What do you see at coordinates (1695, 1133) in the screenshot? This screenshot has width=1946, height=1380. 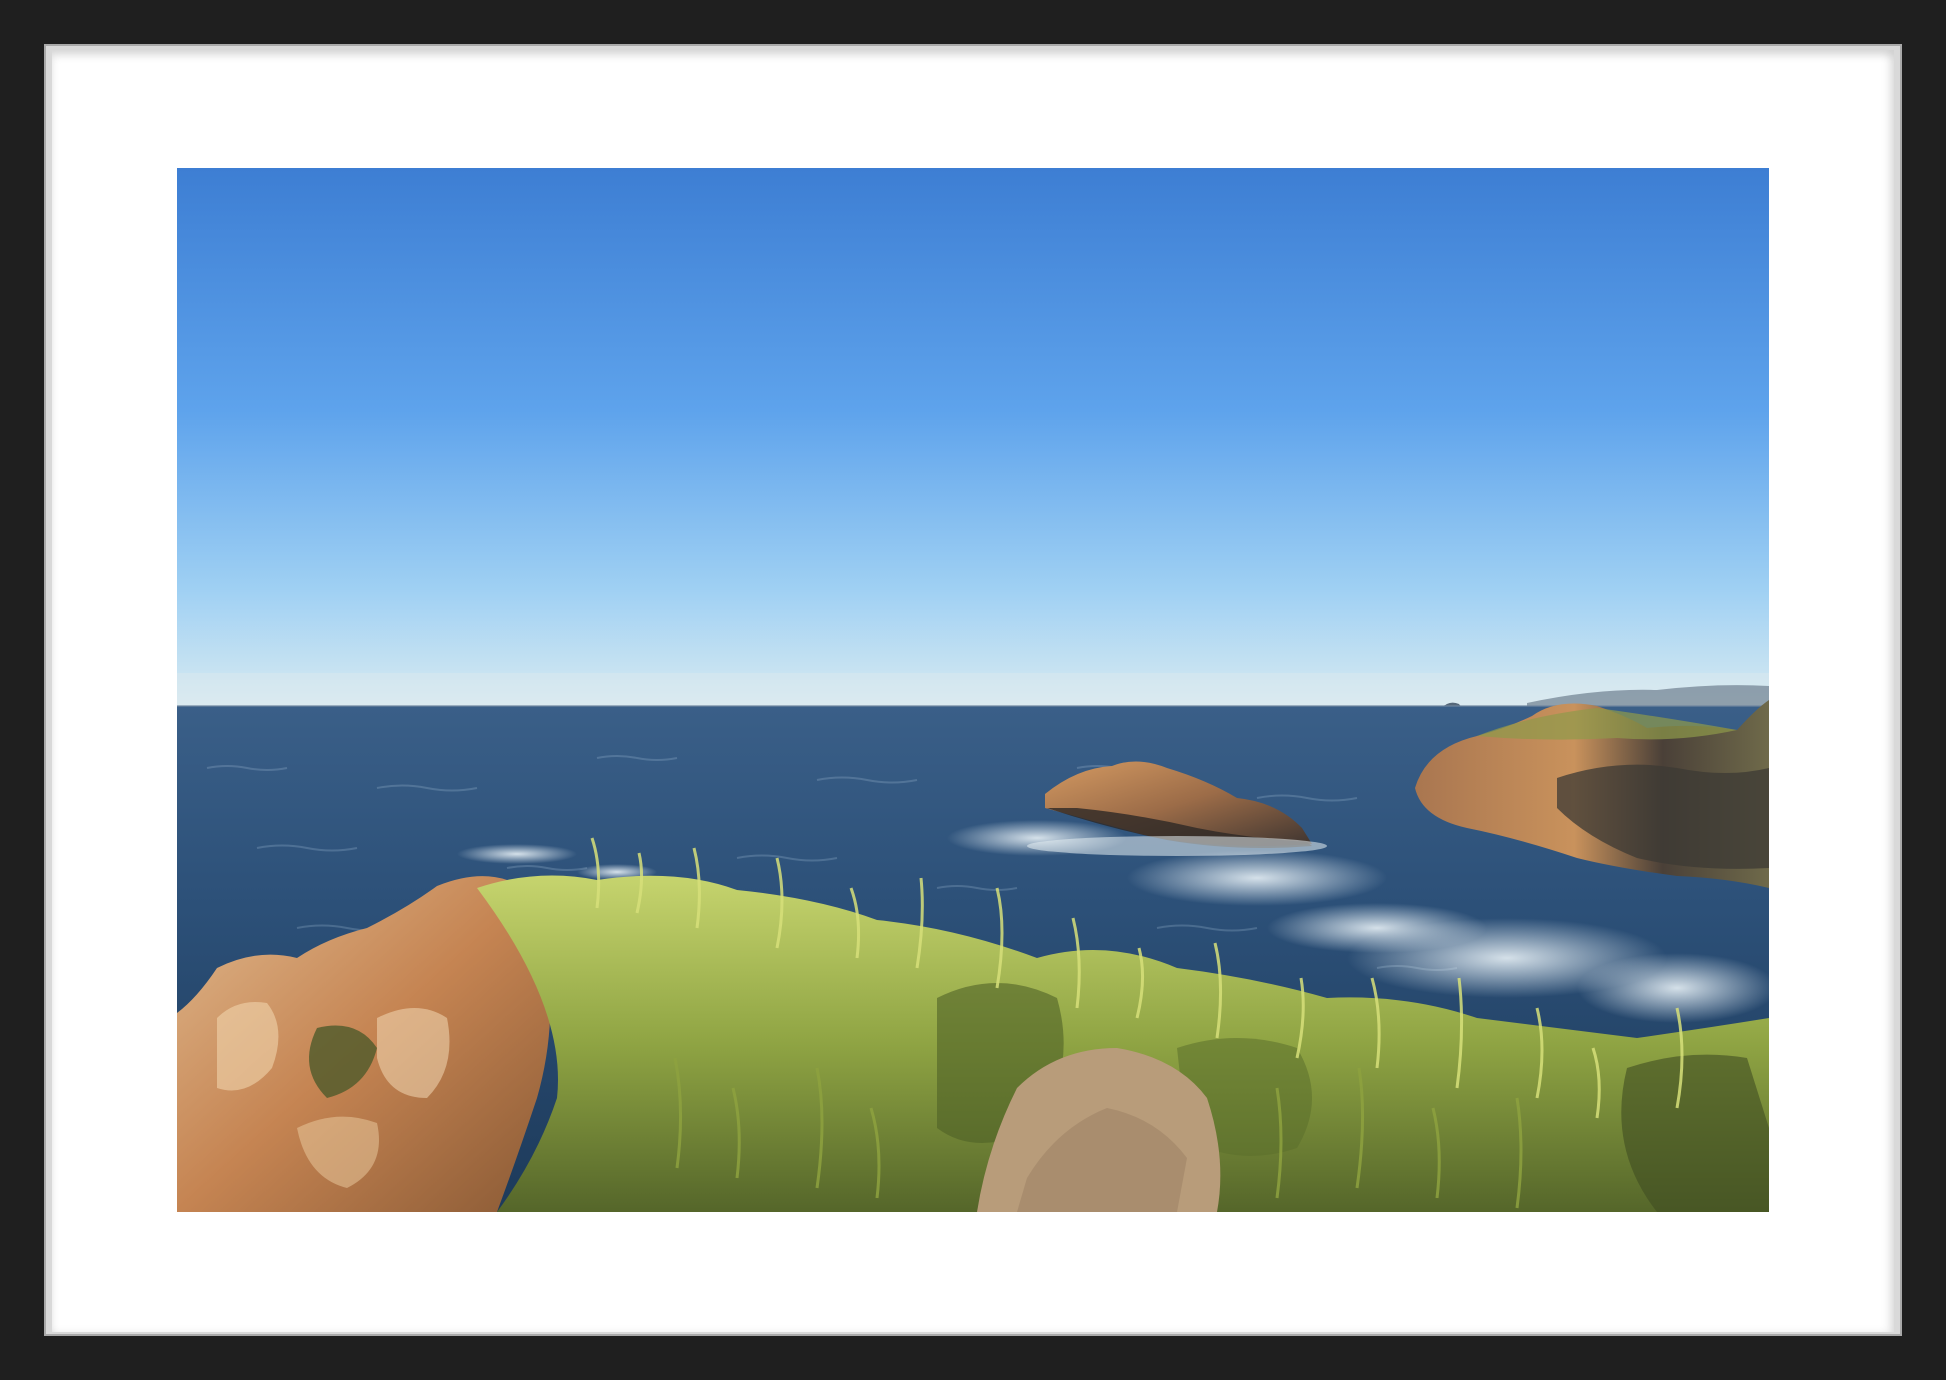 I see `dark-vegetation` at bounding box center [1695, 1133].